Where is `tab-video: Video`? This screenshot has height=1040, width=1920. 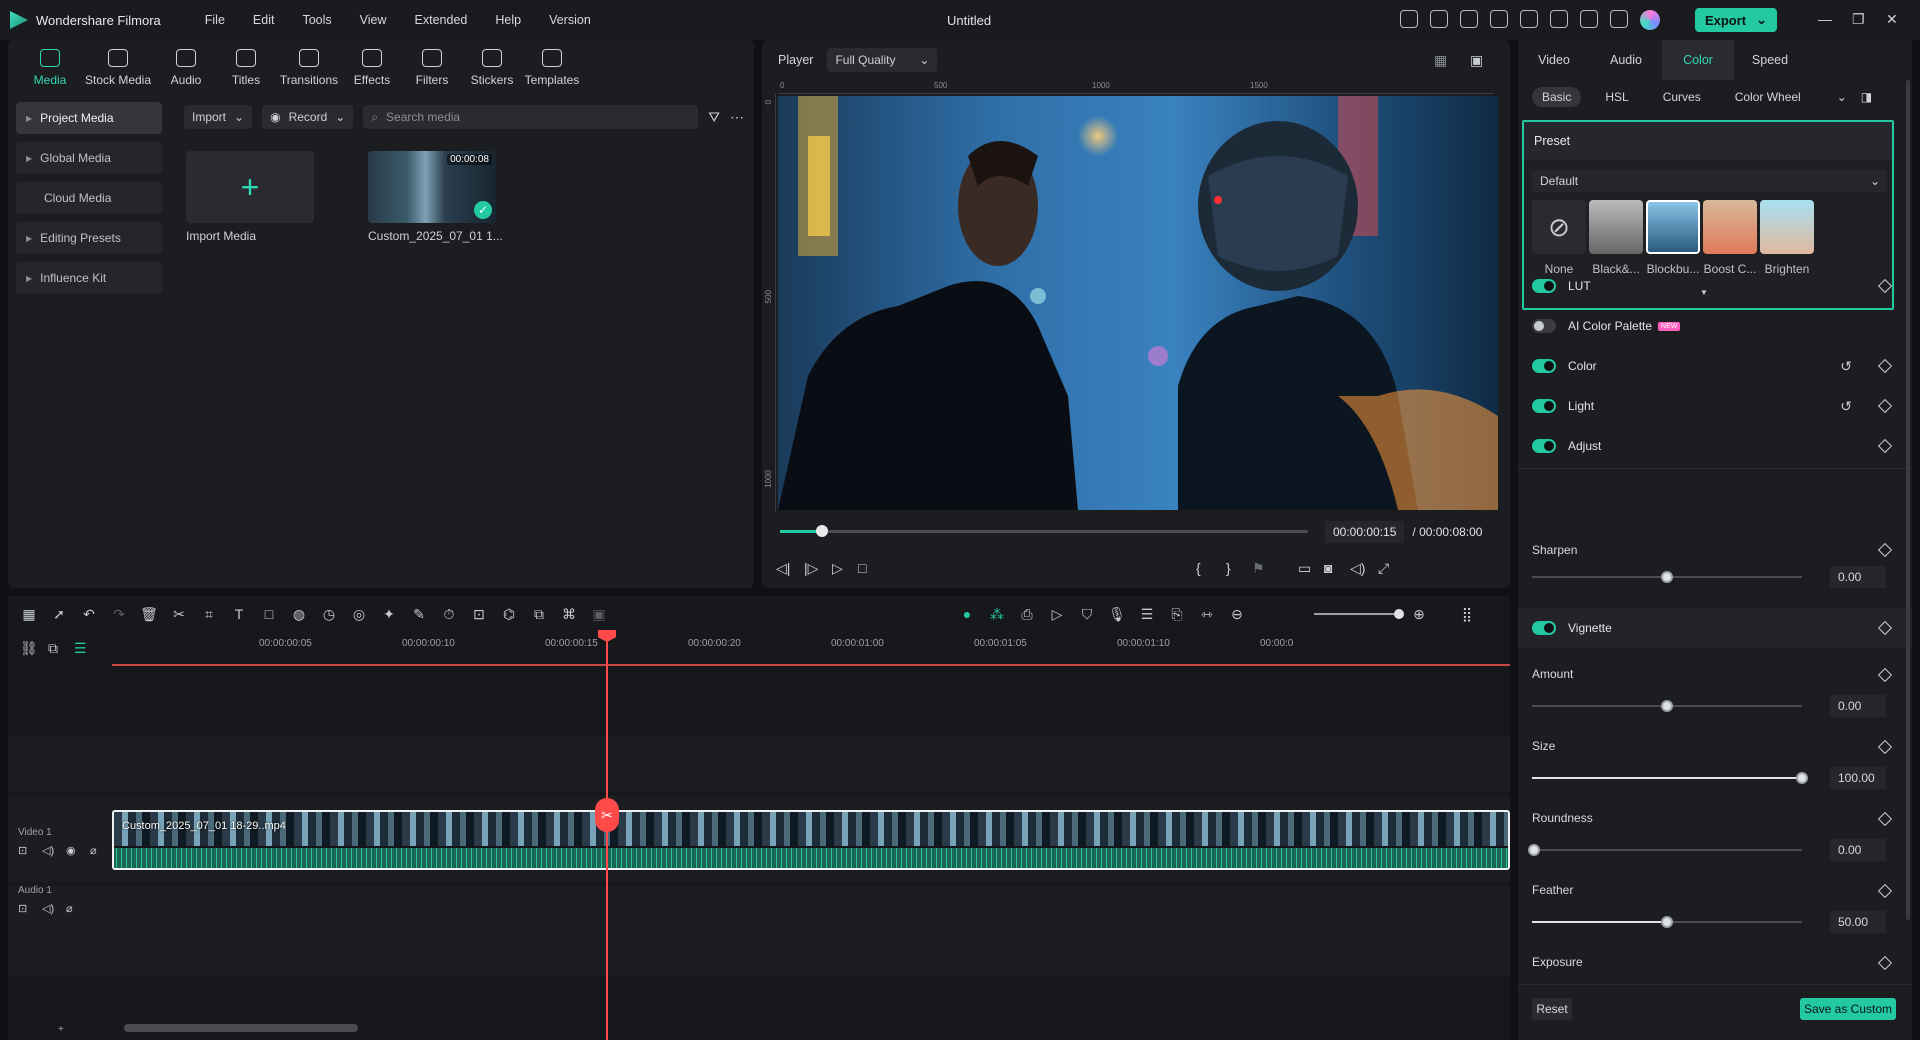 tab-video: Video is located at coordinates (1554, 60).